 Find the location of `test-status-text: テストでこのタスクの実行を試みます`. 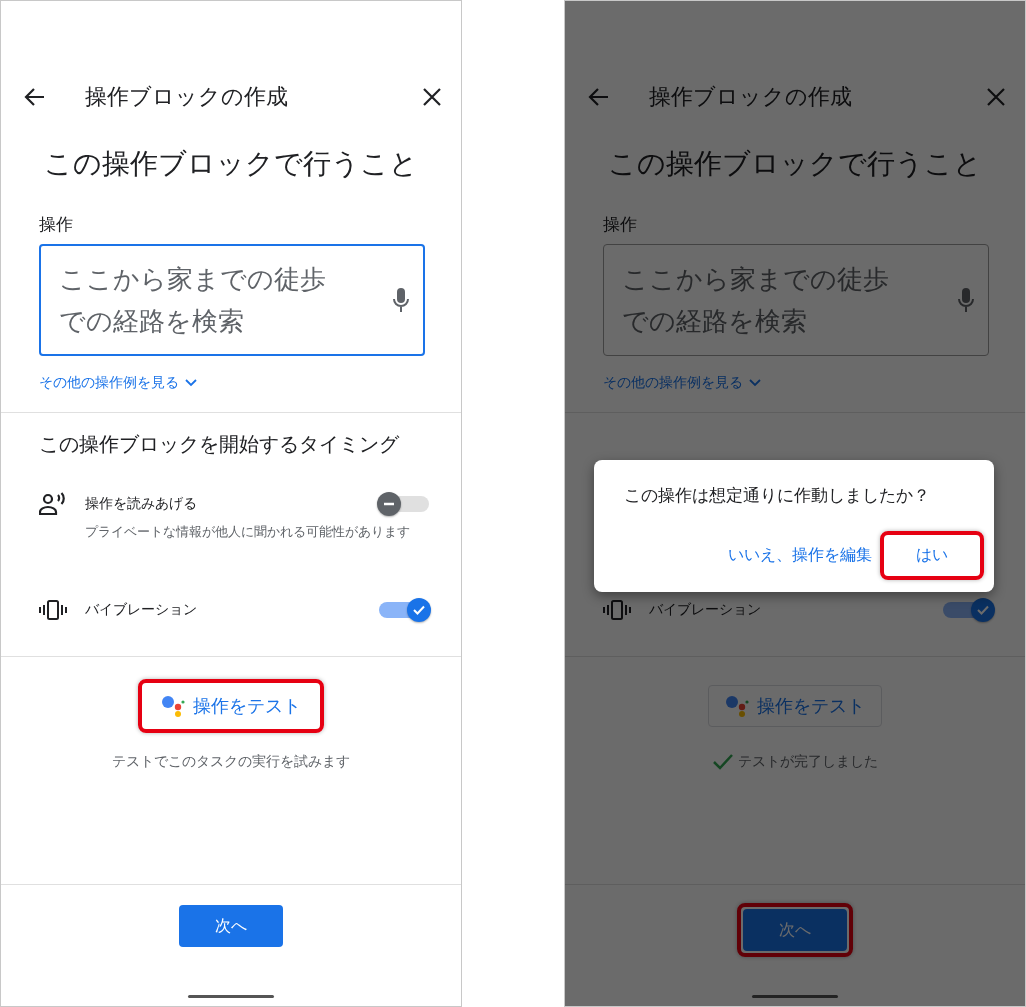

test-status-text: テストでこのタスクの実行を試みます is located at coordinates (231, 762).